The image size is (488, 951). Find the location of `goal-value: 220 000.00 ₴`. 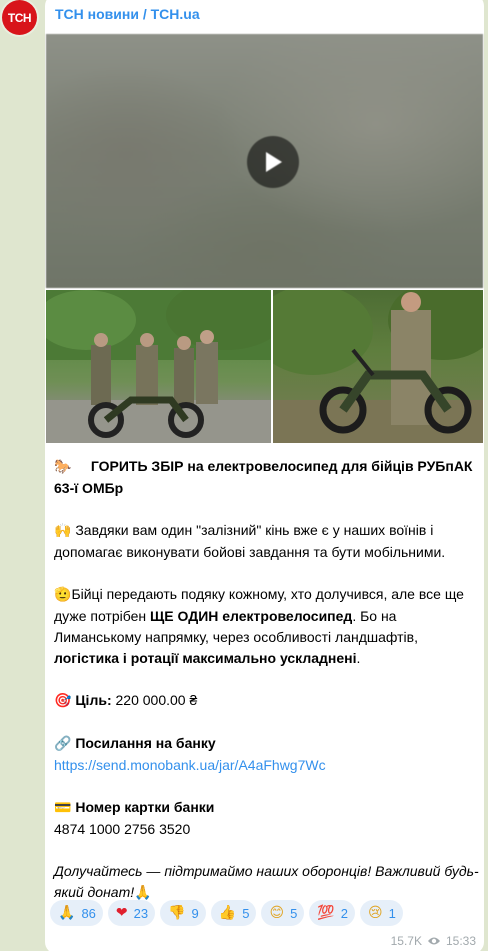

goal-value: 220 000.00 ₴ is located at coordinates (156, 700).